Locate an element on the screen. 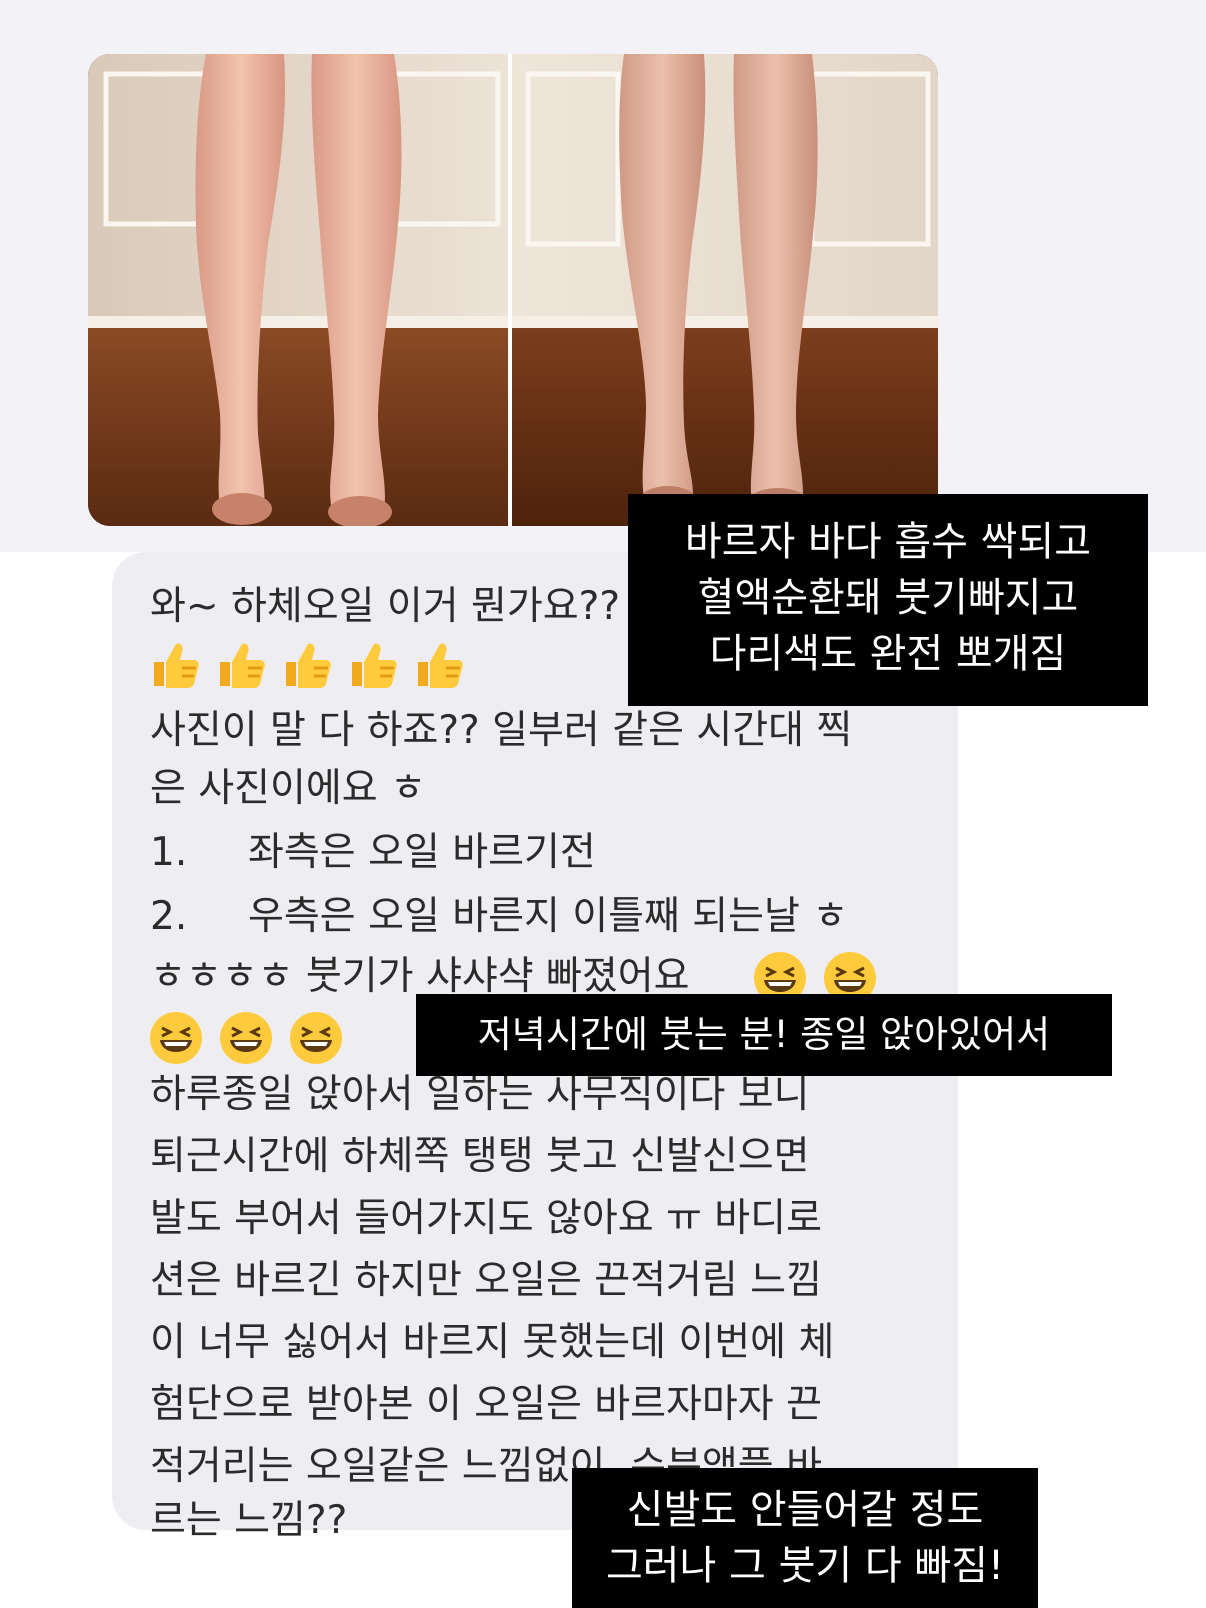 The width and height of the screenshot is (1206, 1608). list-text: 우측은 오일 바른지 이틀째 되는날 ㅎ is located at coordinates (548, 916).